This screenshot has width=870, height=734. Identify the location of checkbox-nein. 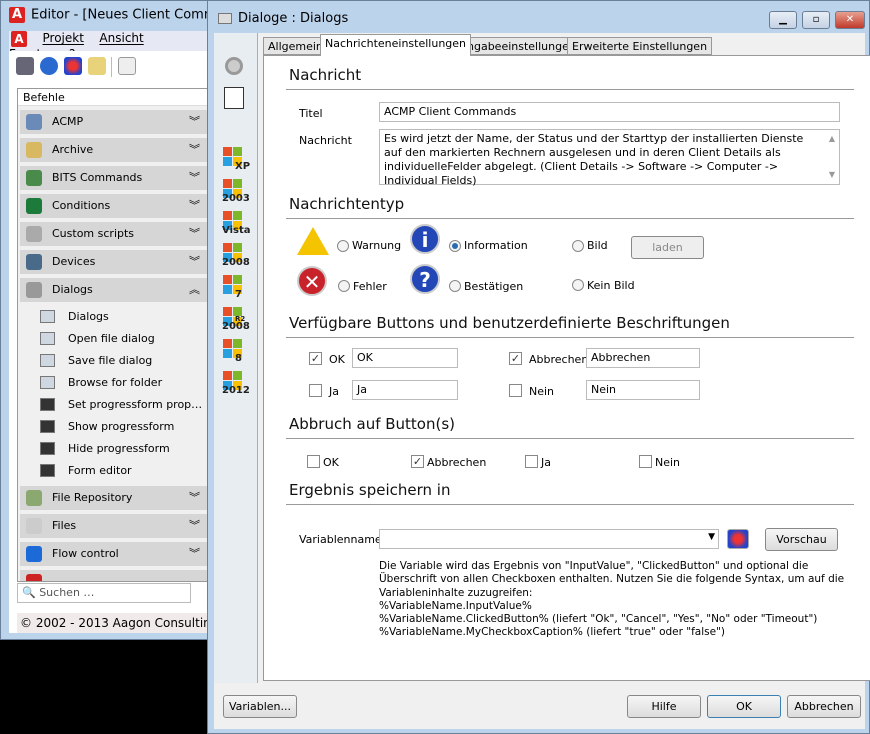
(515, 390).